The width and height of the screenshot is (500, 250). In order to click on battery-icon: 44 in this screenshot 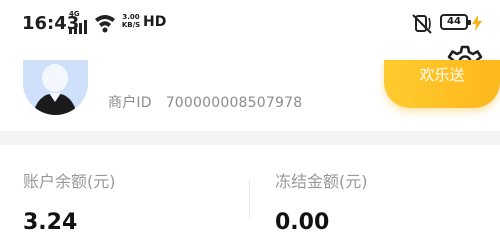, I will do `click(455, 22)`.